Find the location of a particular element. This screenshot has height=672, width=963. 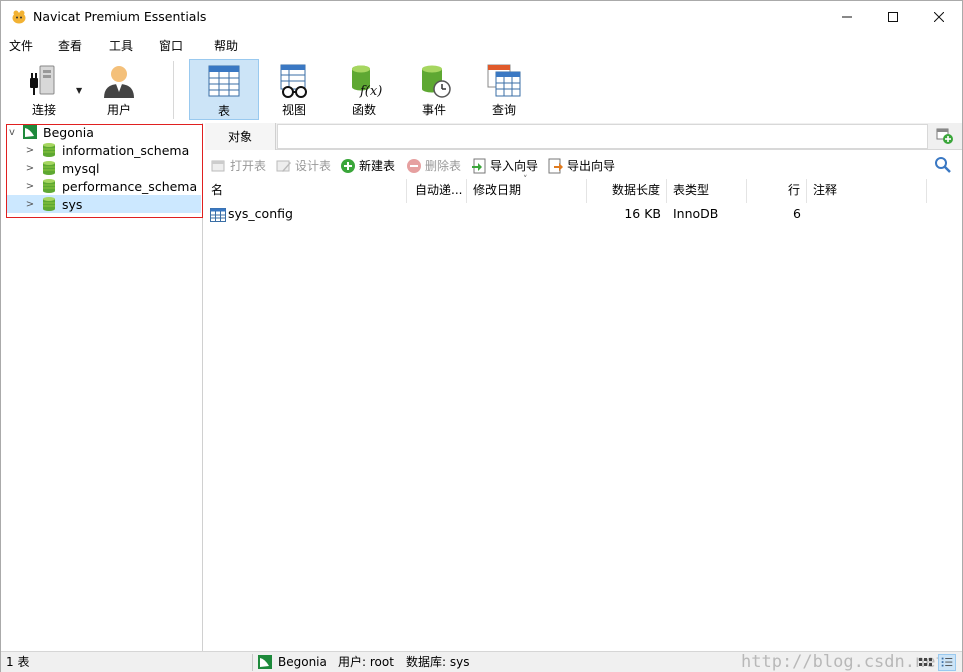

window-title: Navicat Premium Essentials is located at coordinates (120, 16).